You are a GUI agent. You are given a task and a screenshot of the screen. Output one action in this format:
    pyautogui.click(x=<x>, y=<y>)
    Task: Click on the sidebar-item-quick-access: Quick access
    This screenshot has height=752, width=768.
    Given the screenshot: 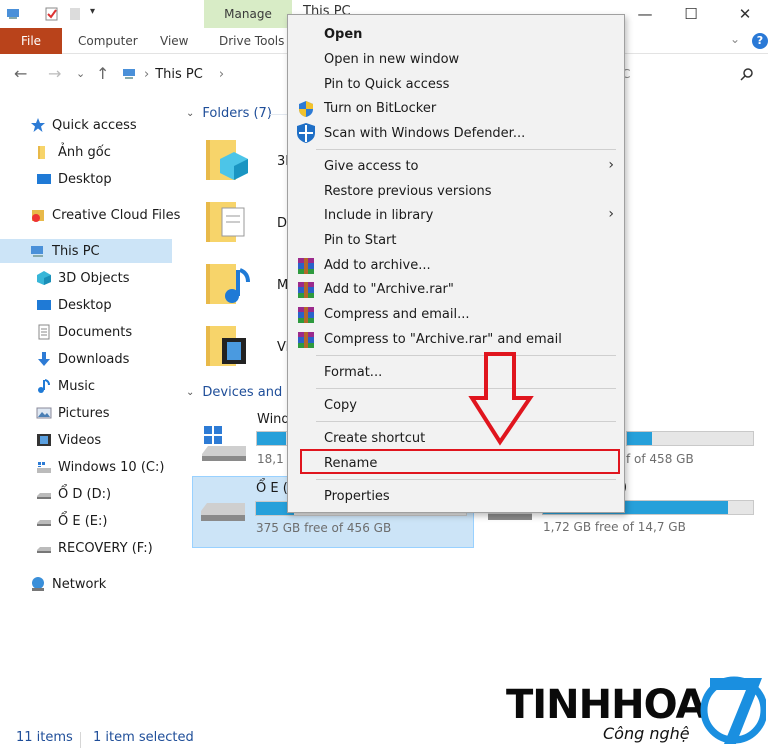 What is the action you would take?
    pyautogui.click(x=86, y=125)
    